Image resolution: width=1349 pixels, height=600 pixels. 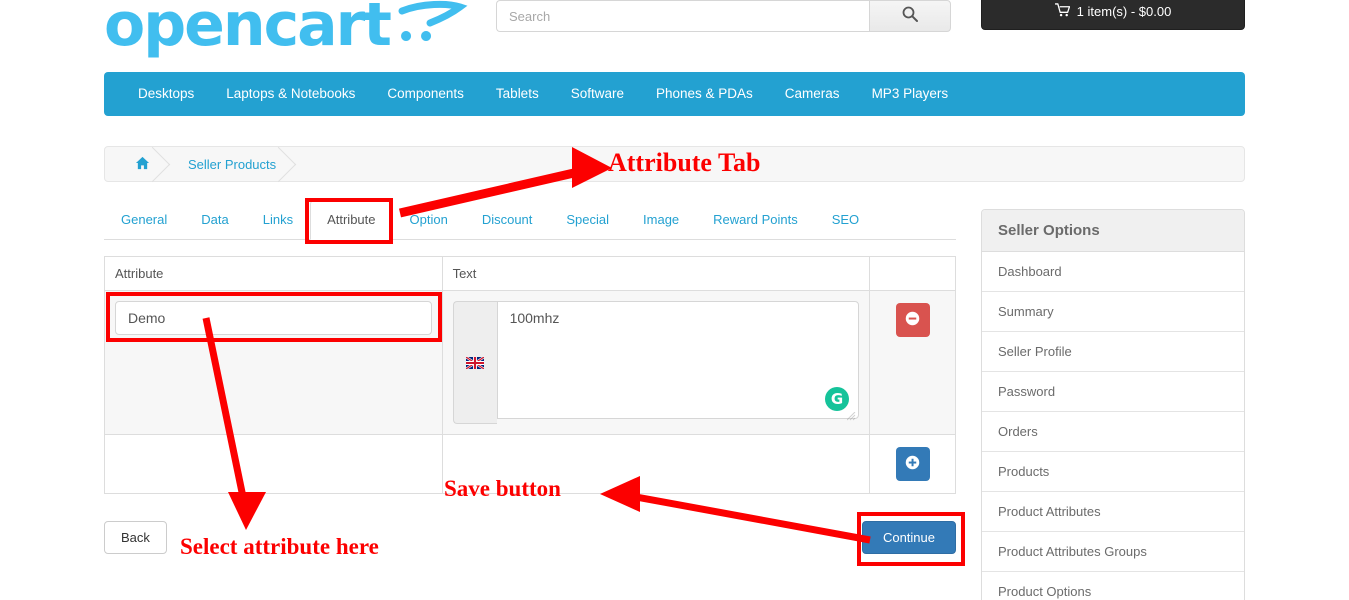 I want to click on footer-cell-action, so click(x=912, y=464).